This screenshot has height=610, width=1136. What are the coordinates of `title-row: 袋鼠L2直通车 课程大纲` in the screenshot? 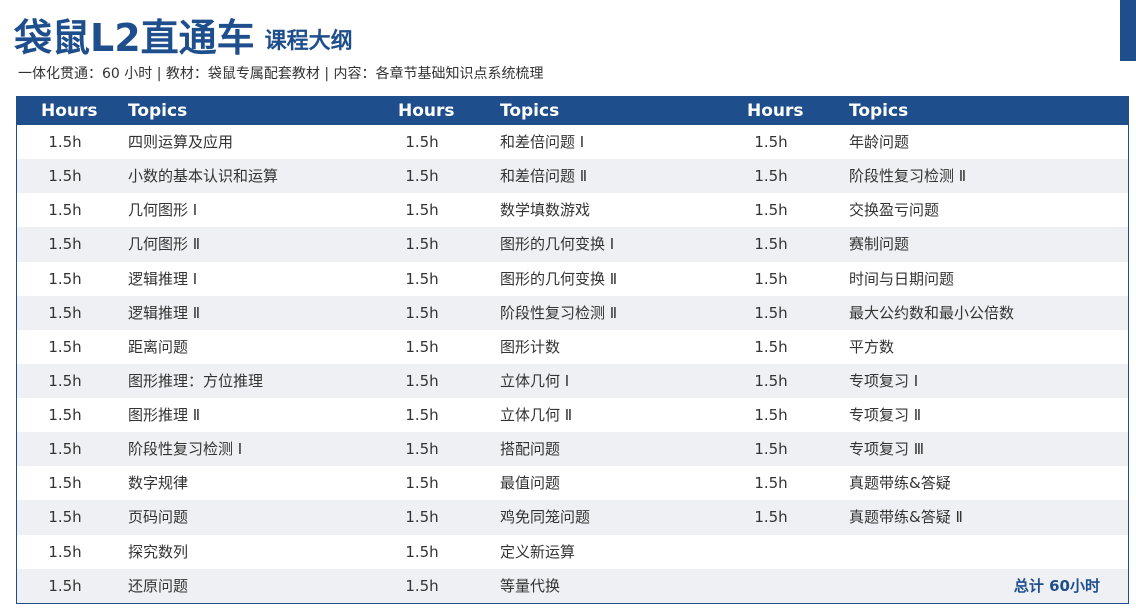 It's located at (183, 34).